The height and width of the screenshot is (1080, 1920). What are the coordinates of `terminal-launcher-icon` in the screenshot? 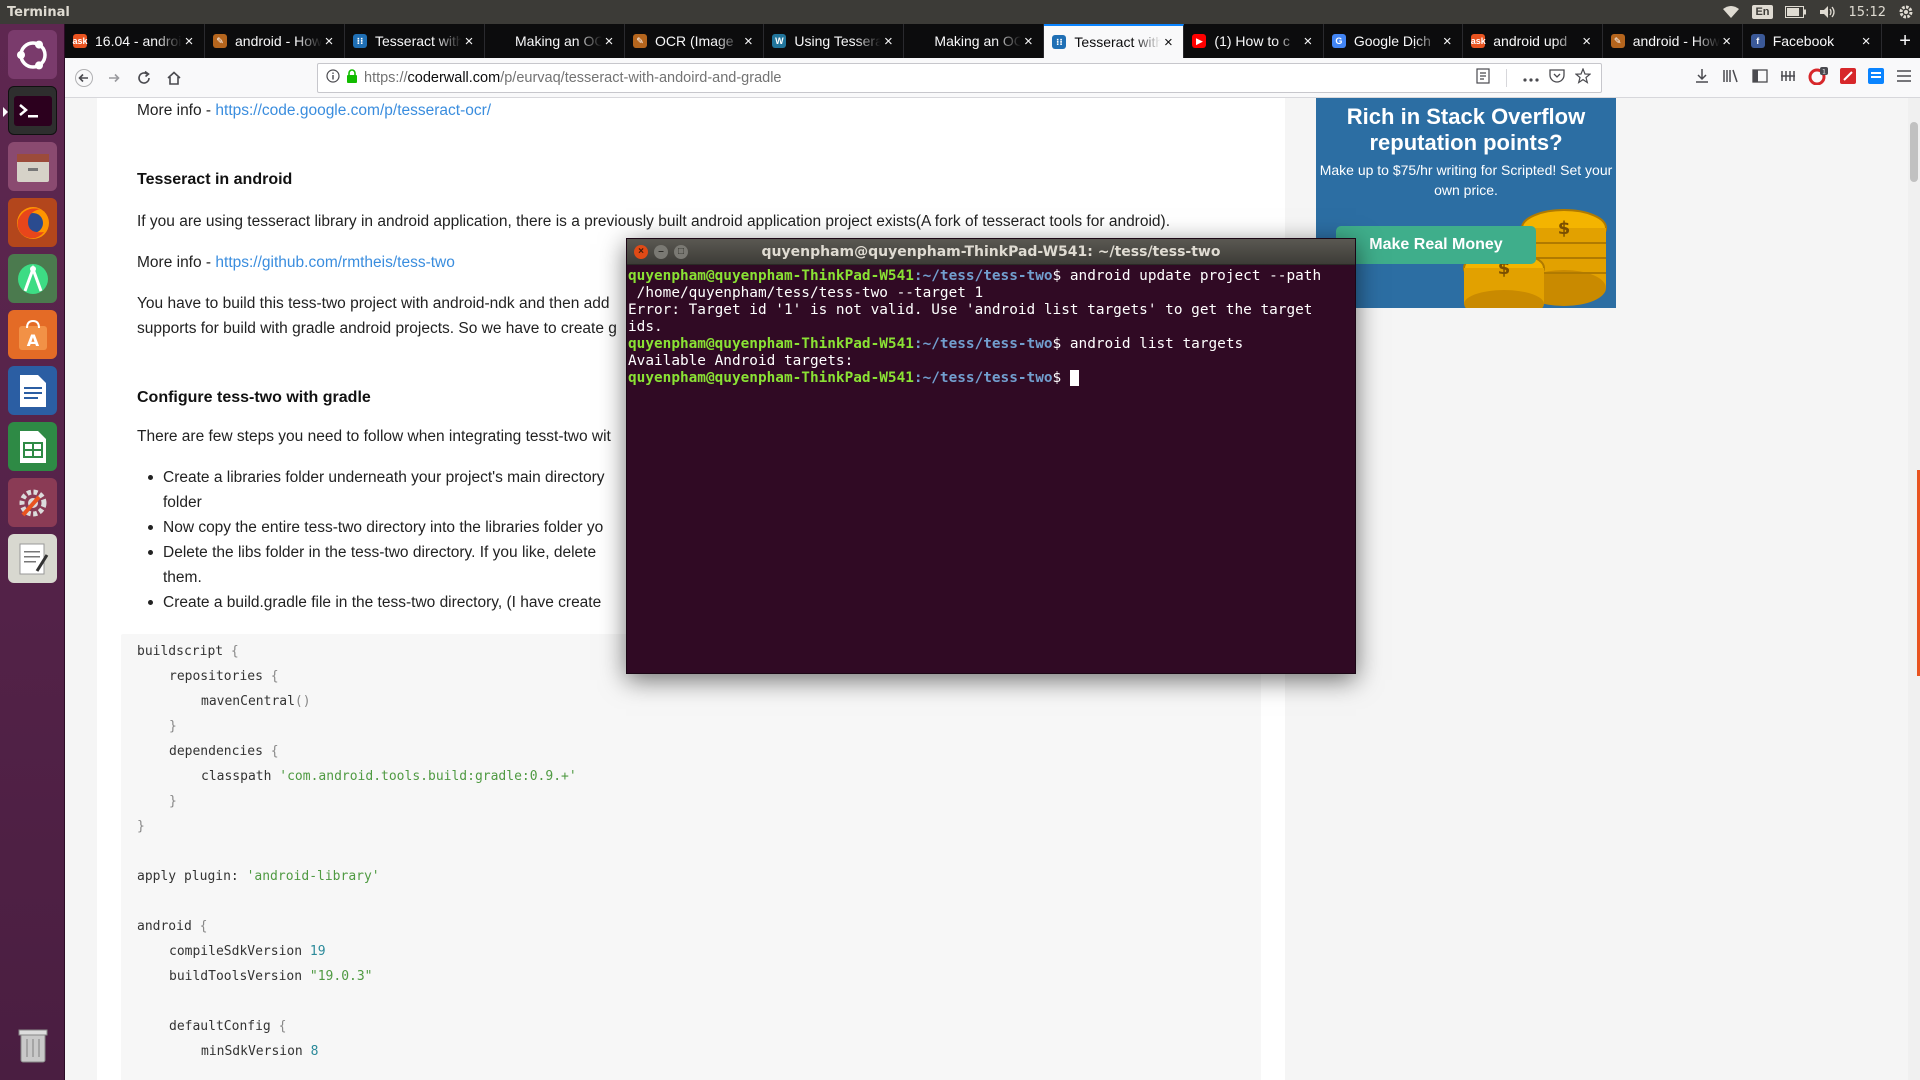 It's located at (30, 110).